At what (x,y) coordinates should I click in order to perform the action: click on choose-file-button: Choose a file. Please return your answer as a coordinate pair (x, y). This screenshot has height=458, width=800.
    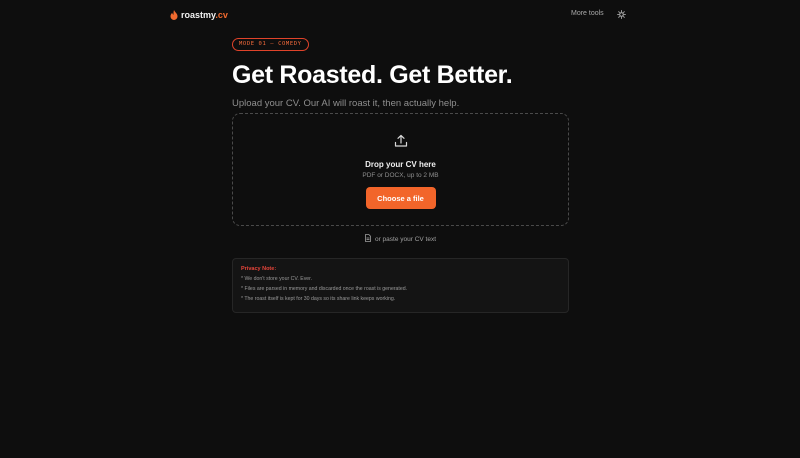
    Looking at the image, I should click on (400, 198).